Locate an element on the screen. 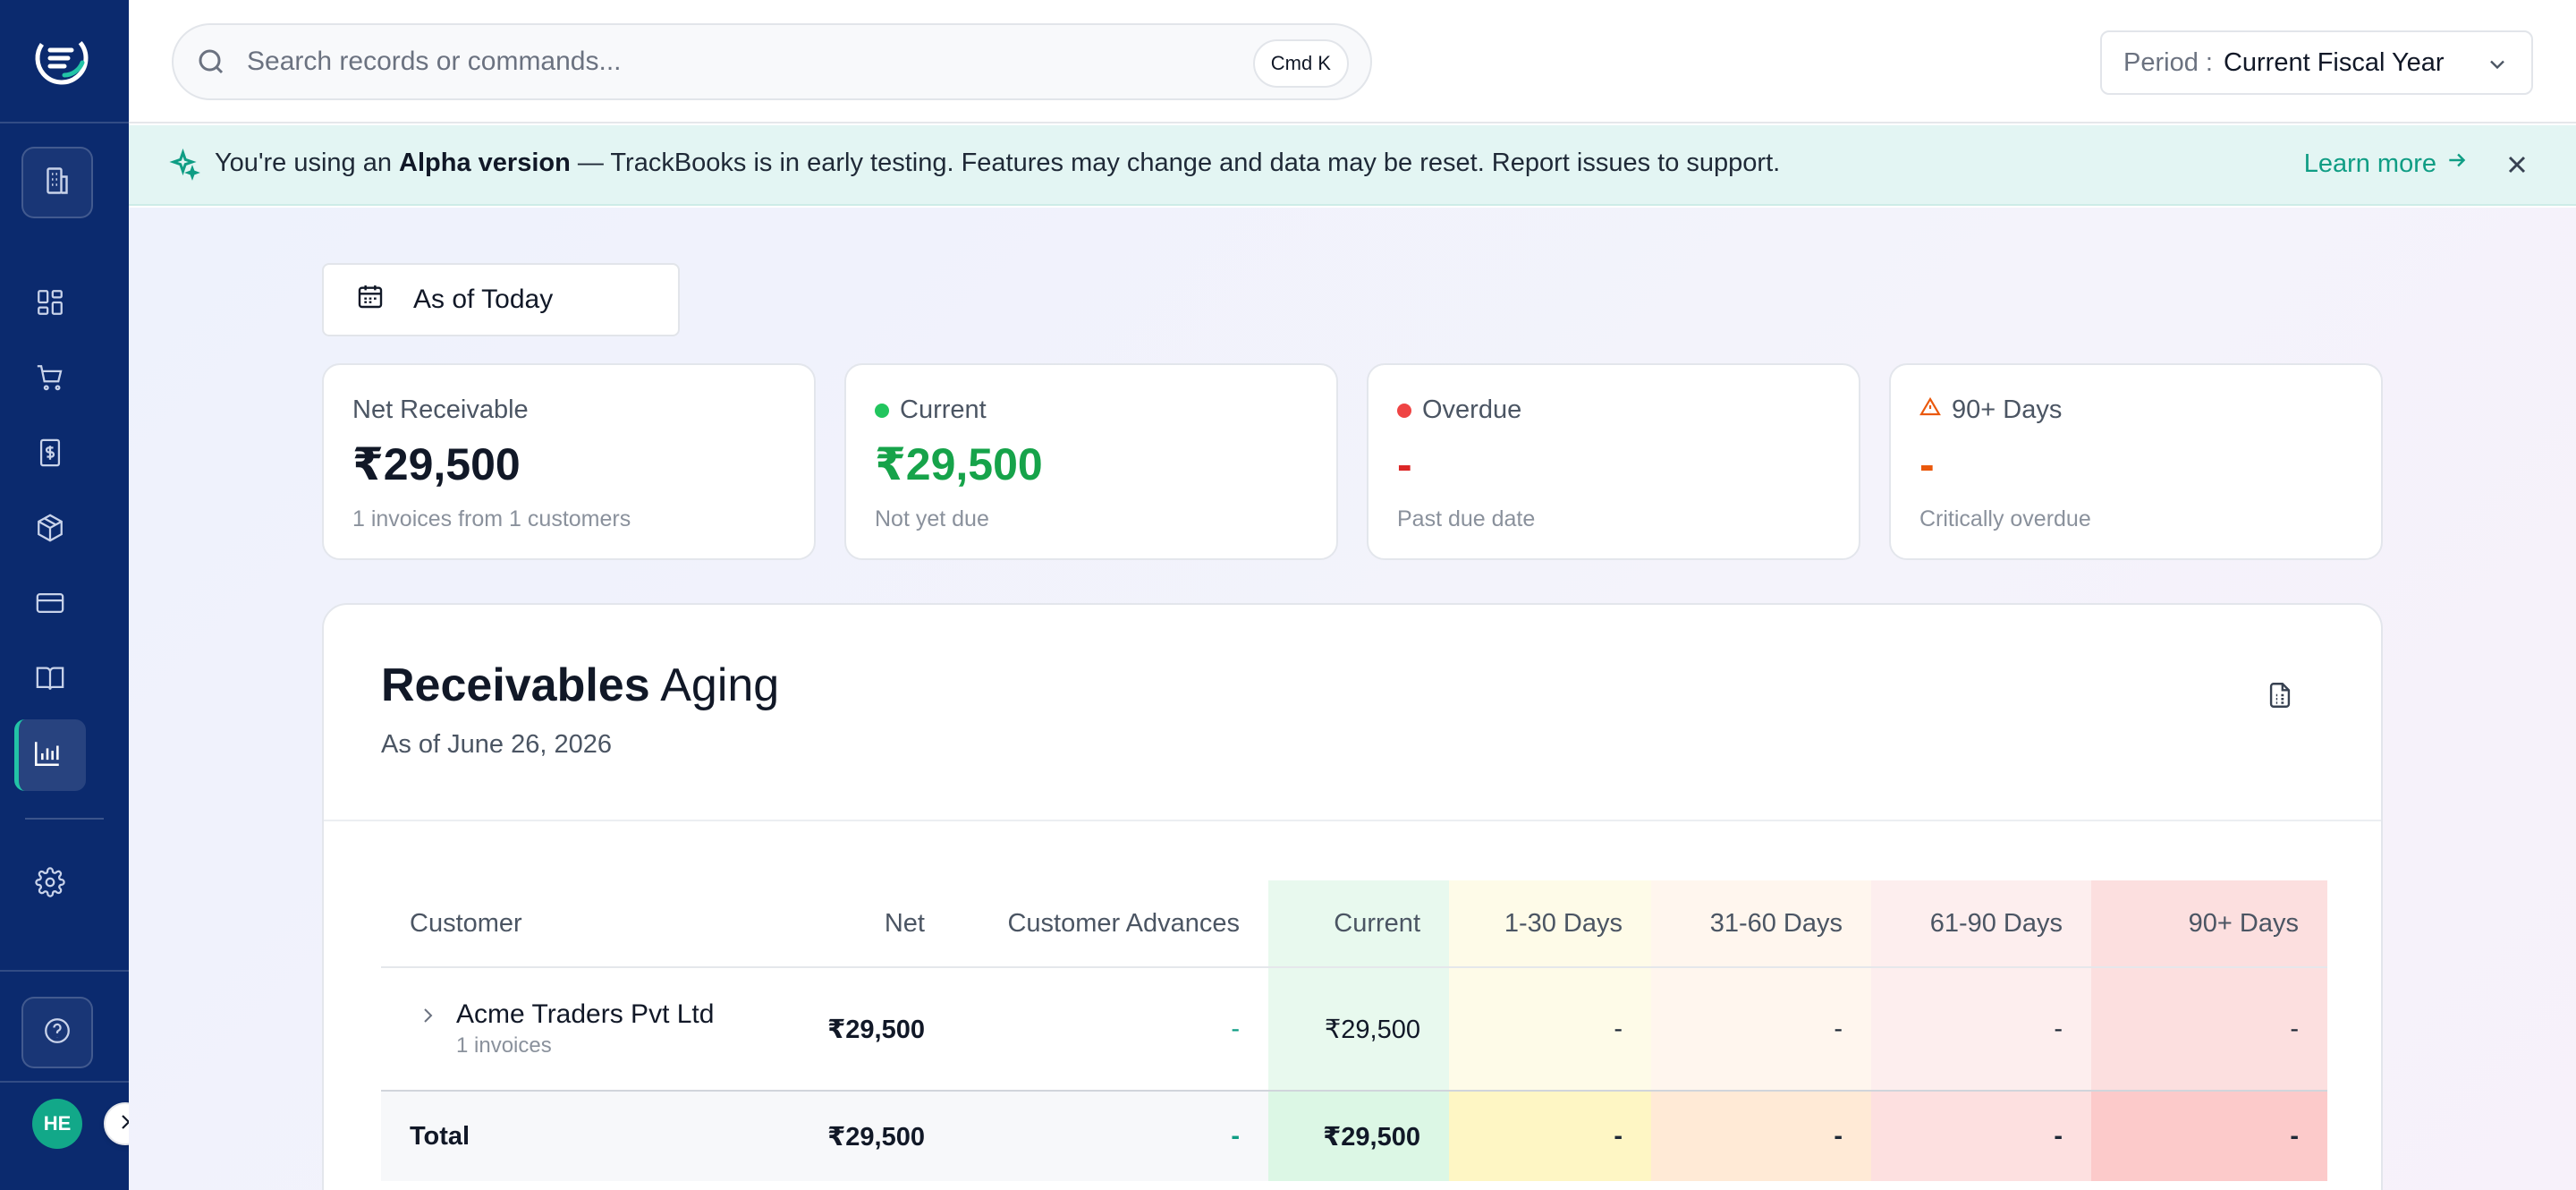  cell-90-plus: - is located at coordinates (2294, 1028).